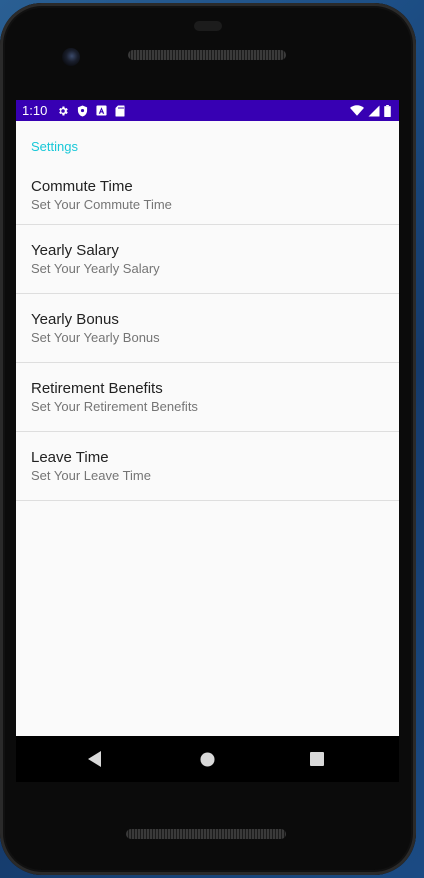  I want to click on status-bar: 1:10, so click(207, 110).